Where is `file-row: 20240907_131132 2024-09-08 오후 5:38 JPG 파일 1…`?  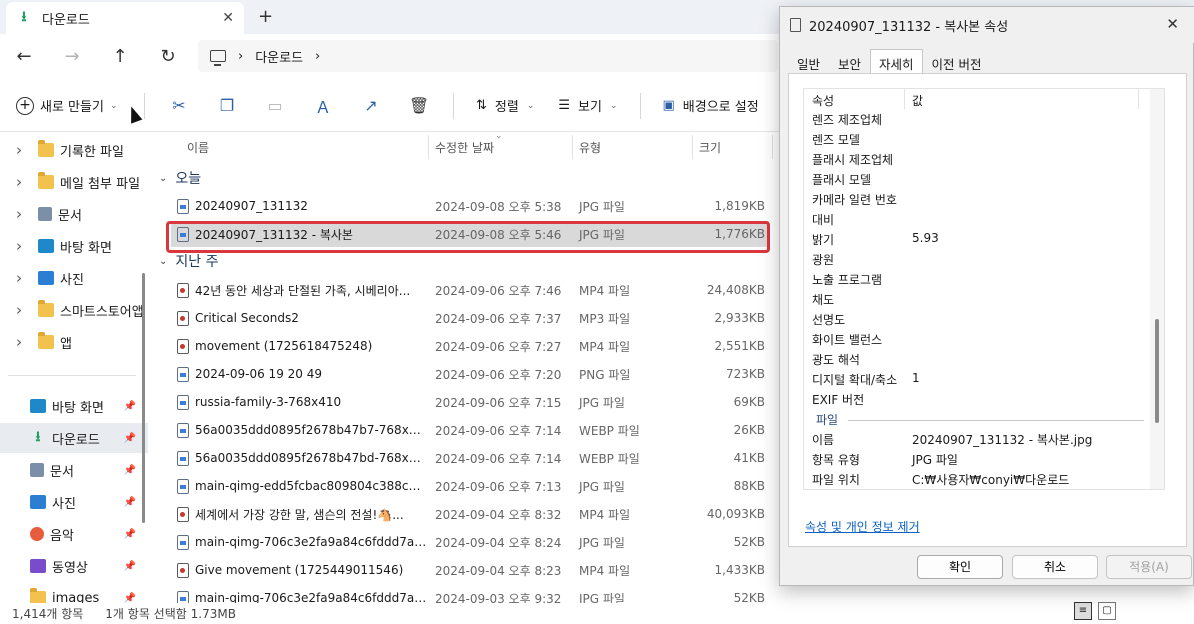 file-row: 20240907_131132 2024-09-08 오후 5:38 JPG 파일 1… is located at coordinates (470, 206).